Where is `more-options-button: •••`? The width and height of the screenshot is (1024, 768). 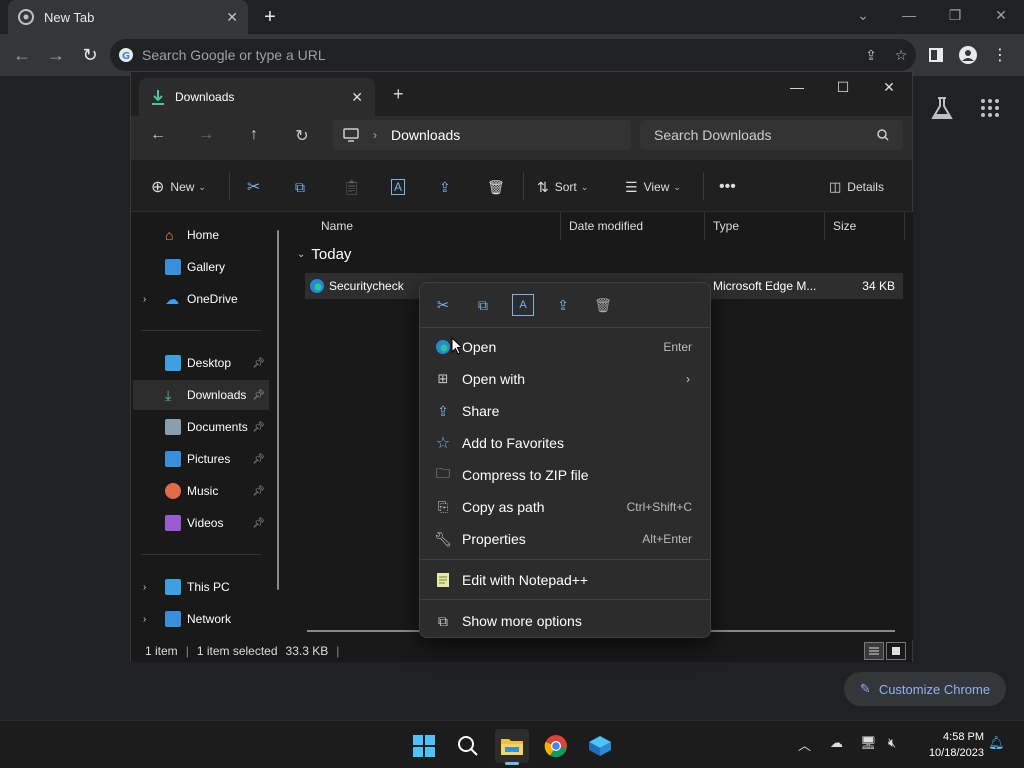
more-options-button: ••• is located at coordinates (727, 187).